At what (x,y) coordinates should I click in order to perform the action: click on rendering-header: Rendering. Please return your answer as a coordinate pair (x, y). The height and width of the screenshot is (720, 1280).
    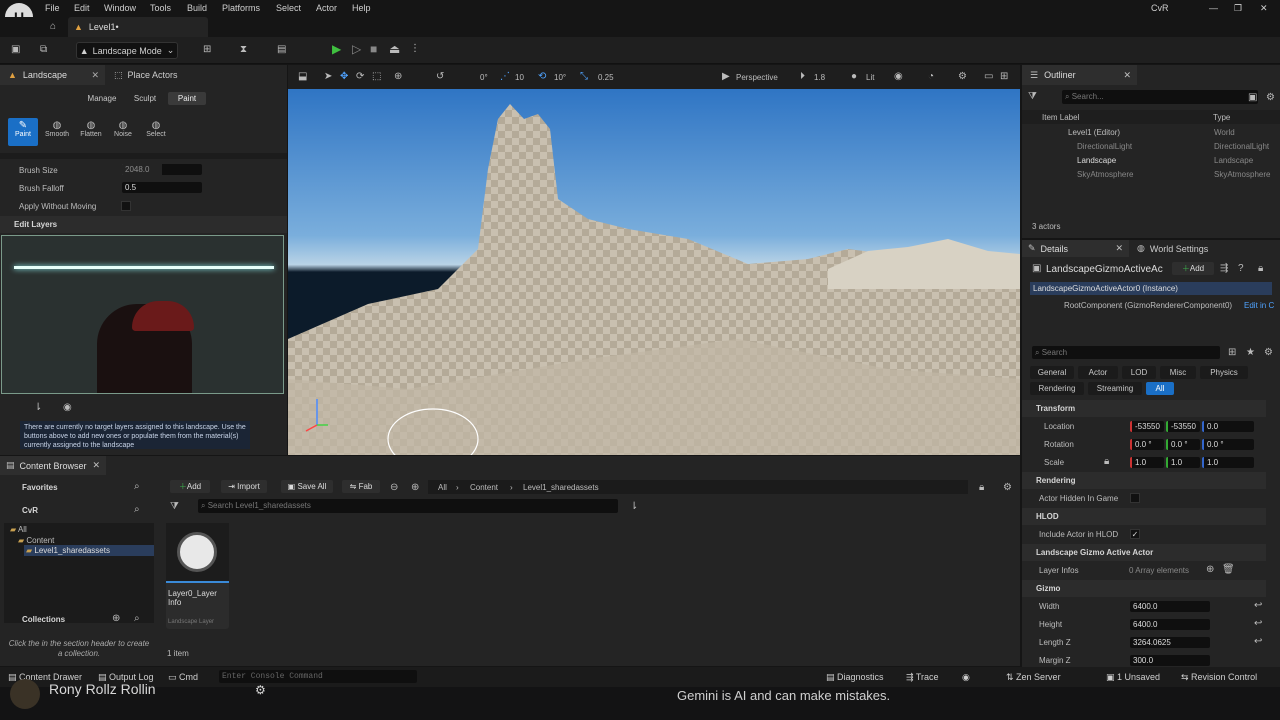
    Looking at the image, I should click on (1144, 480).